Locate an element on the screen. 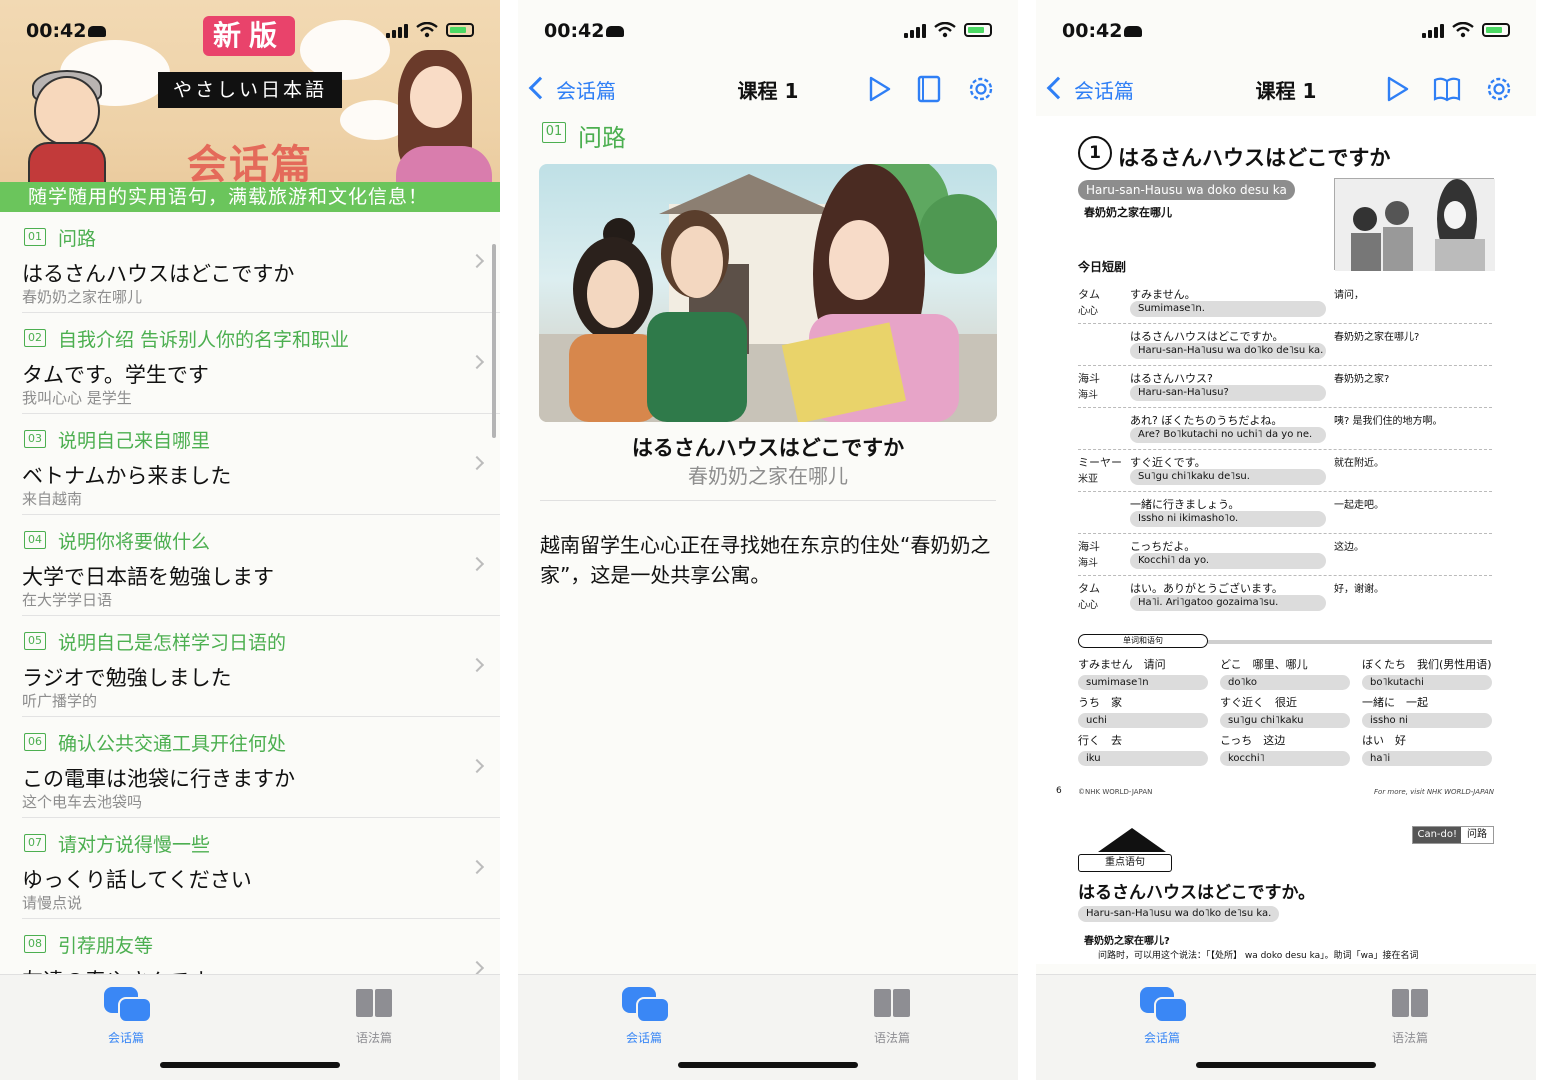 The width and height of the screenshot is (1544, 1080). lesson-chinese: 听广播学的 is located at coordinates (60, 701).